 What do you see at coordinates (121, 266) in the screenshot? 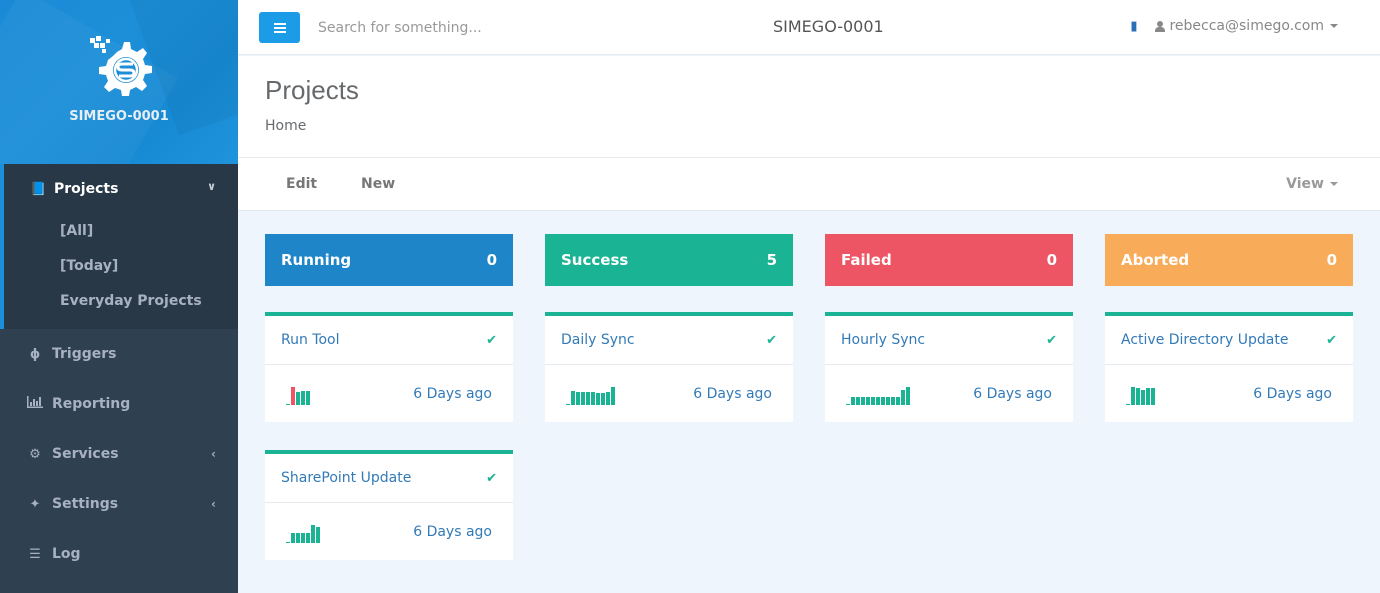
I see `sidebar-subitem-today: [Today]` at bounding box center [121, 266].